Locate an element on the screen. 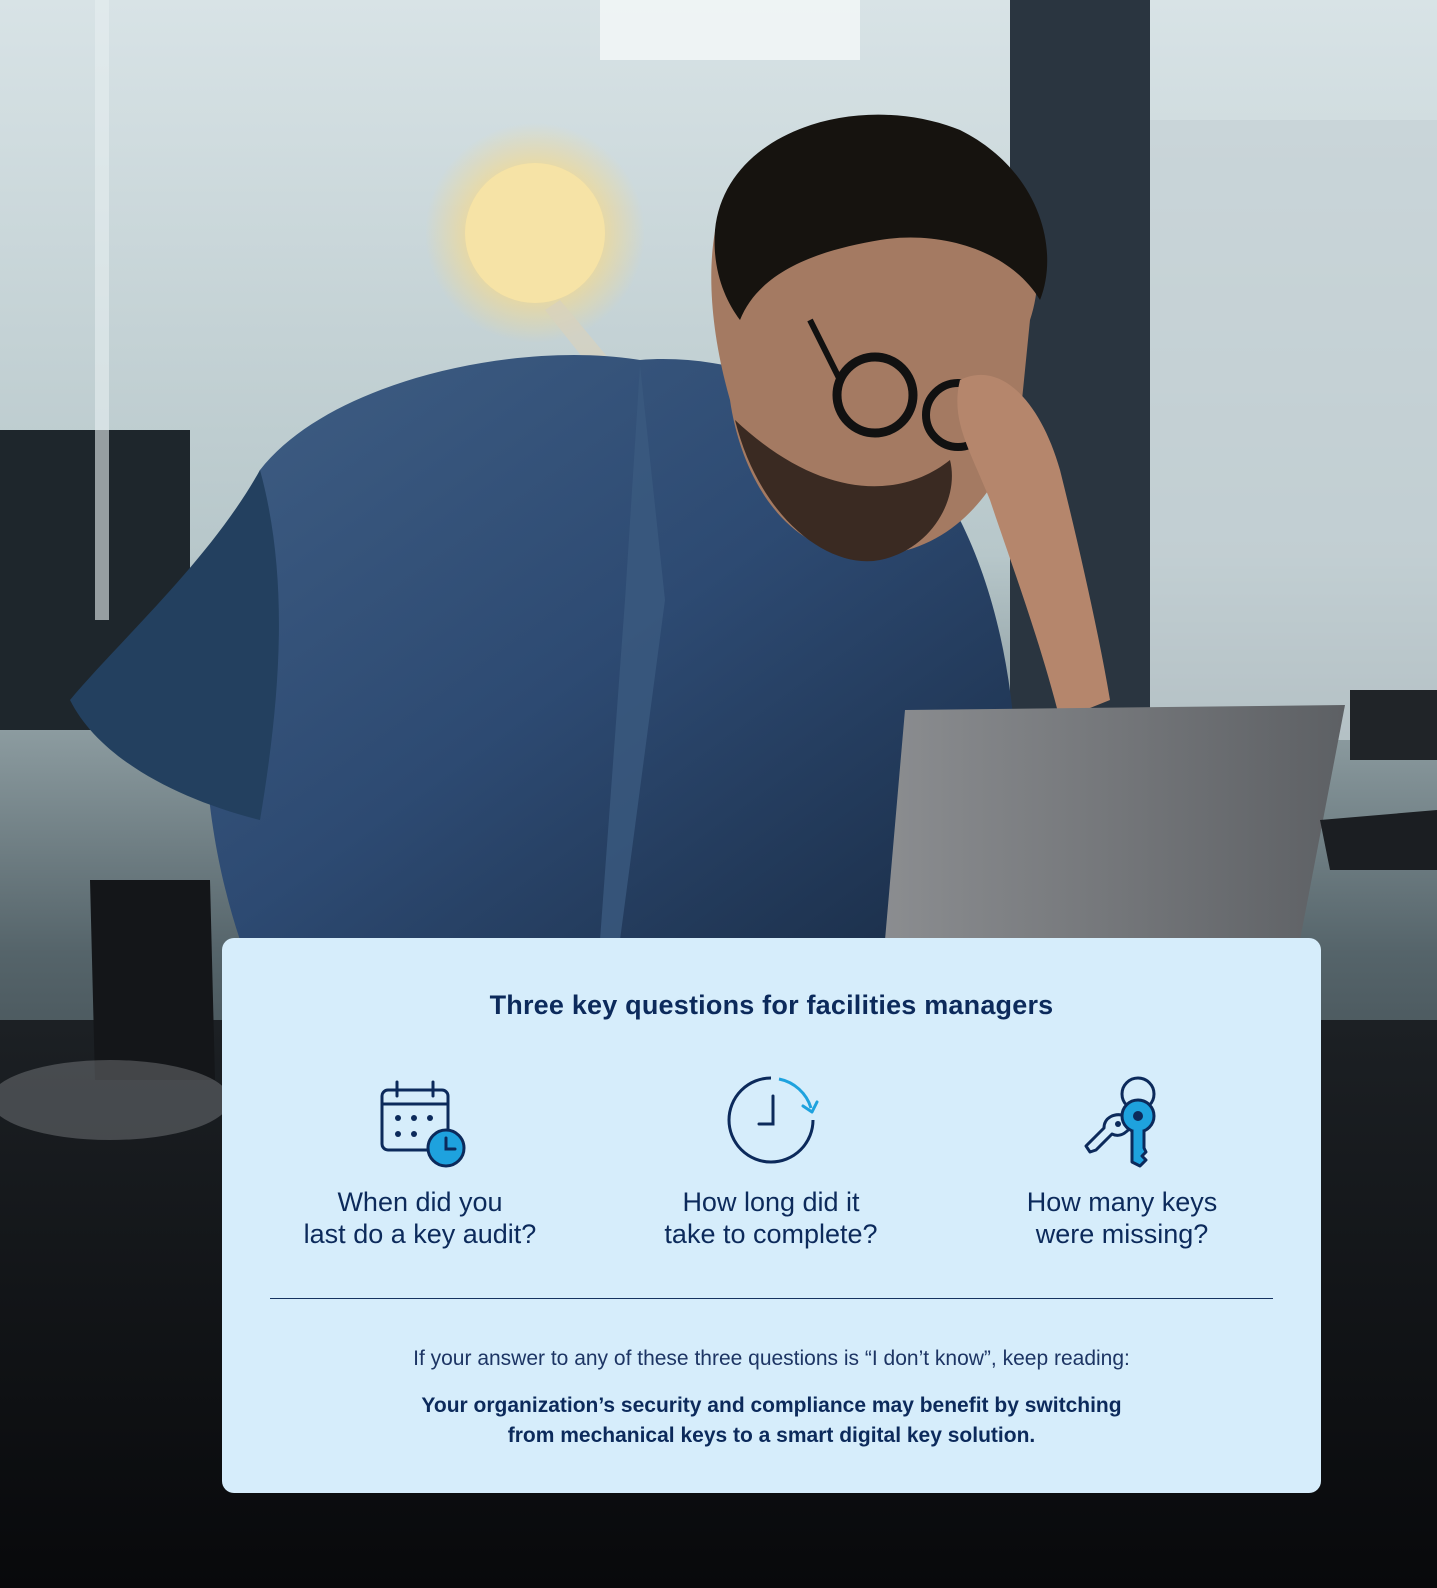 Image resolution: width=1437 pixels, height=1588 pixels. question-missing-keys: How many keys were missing? is located at coordinates (1122, 1161).